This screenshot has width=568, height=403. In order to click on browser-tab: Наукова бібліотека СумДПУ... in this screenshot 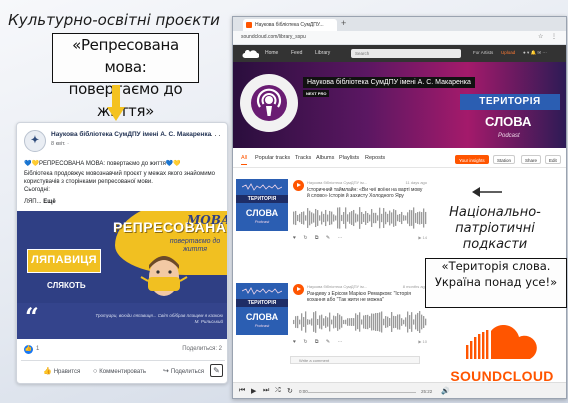, I will do `click(290, 25)`.